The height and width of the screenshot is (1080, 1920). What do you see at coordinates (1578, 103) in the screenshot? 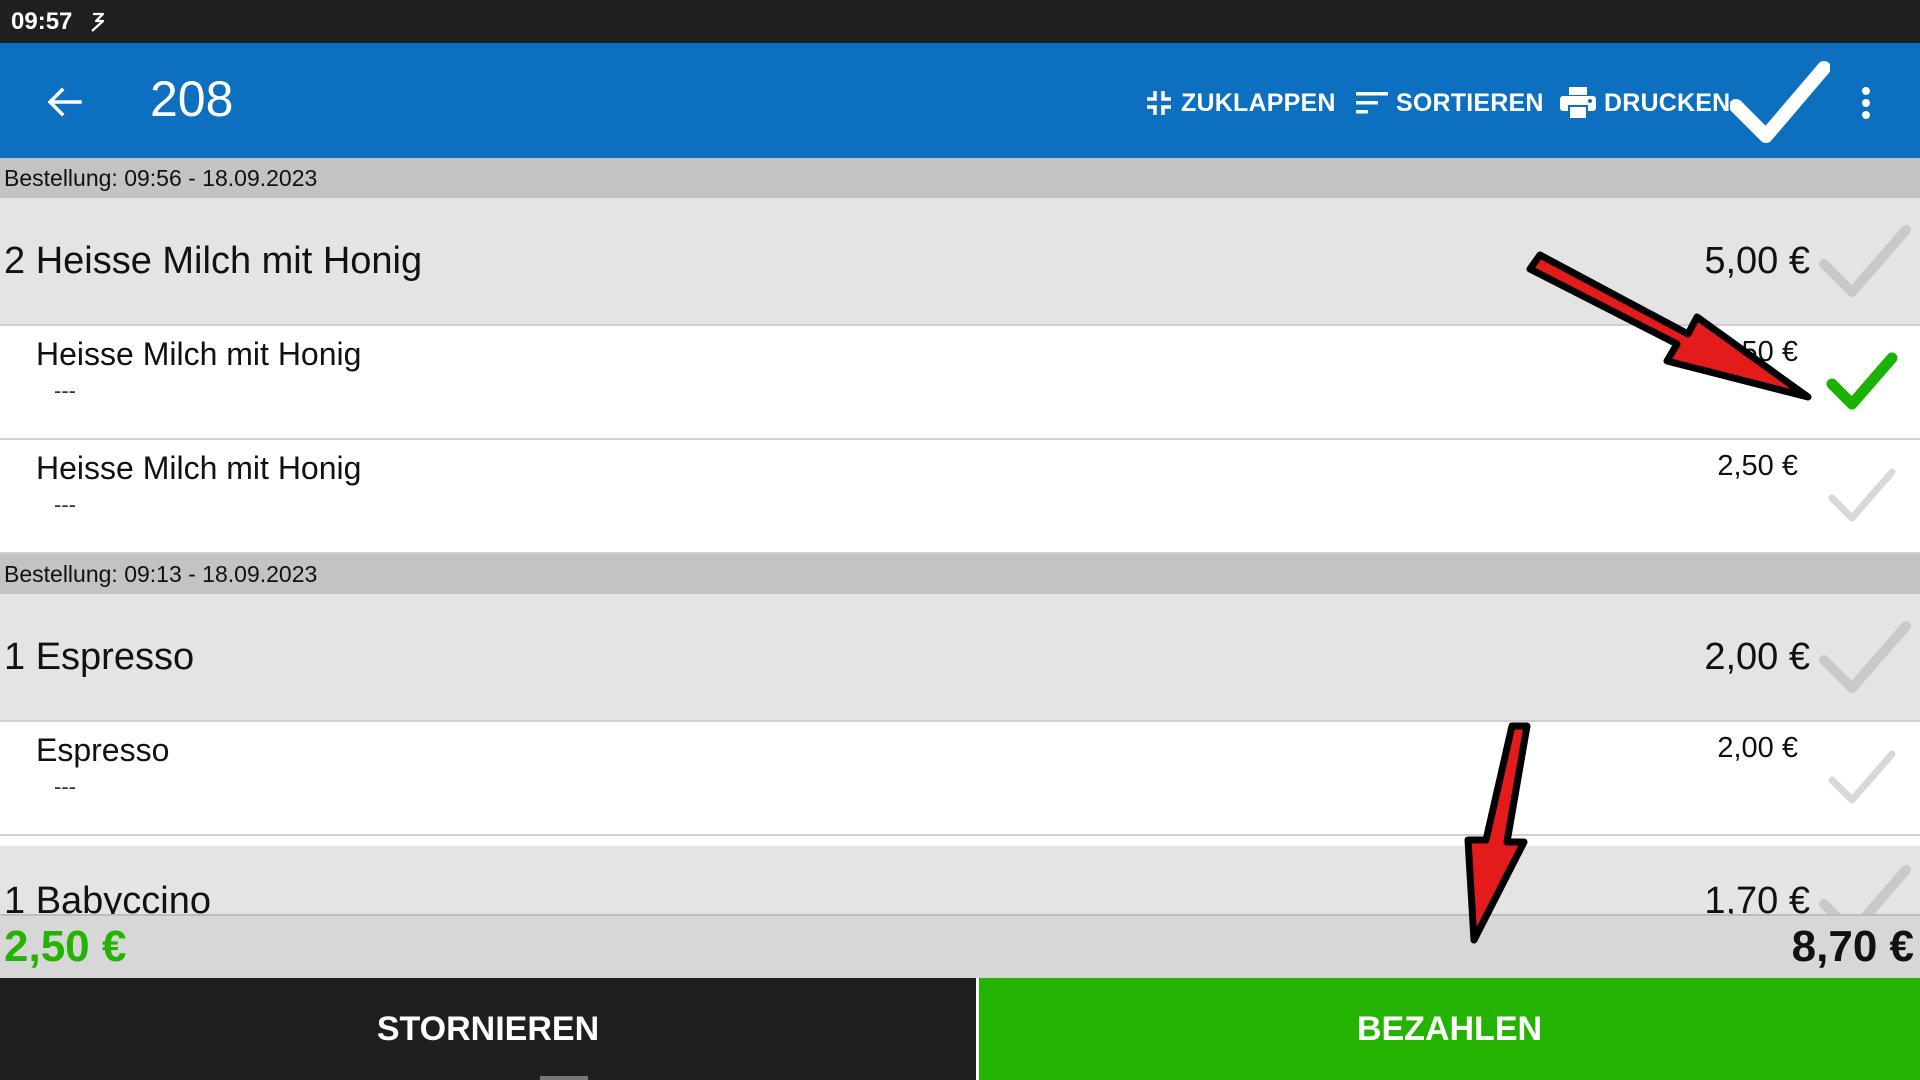
I see `printer-icon` at bounding box center [1578, 103].